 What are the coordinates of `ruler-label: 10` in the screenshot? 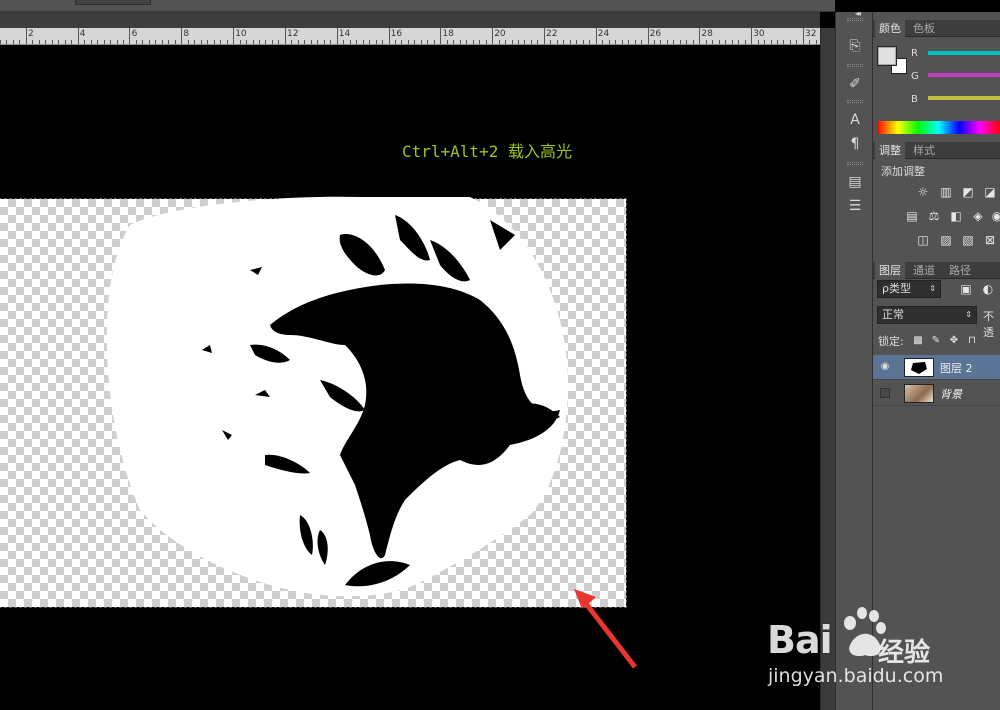 It's located at (241, 34).